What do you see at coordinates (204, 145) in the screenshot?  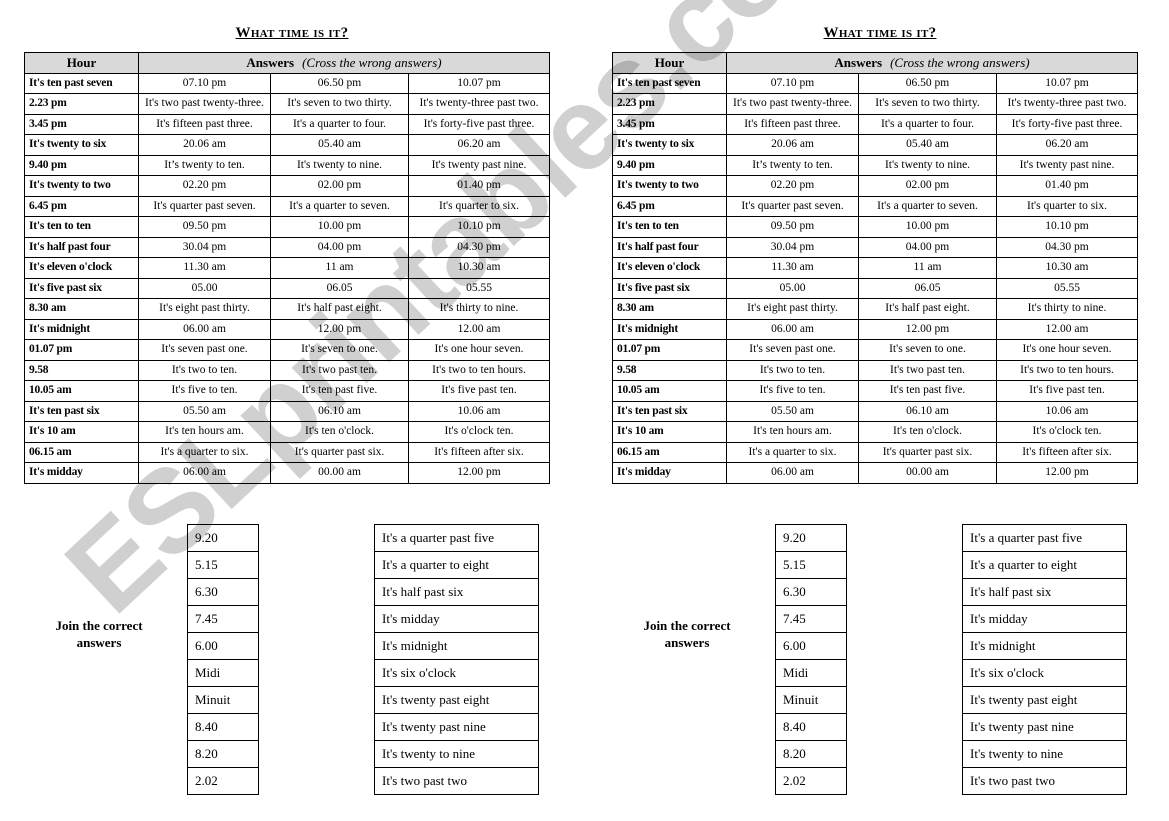 I see `answer-option-cell: 20.06 am` at bounding box center [204, 145].